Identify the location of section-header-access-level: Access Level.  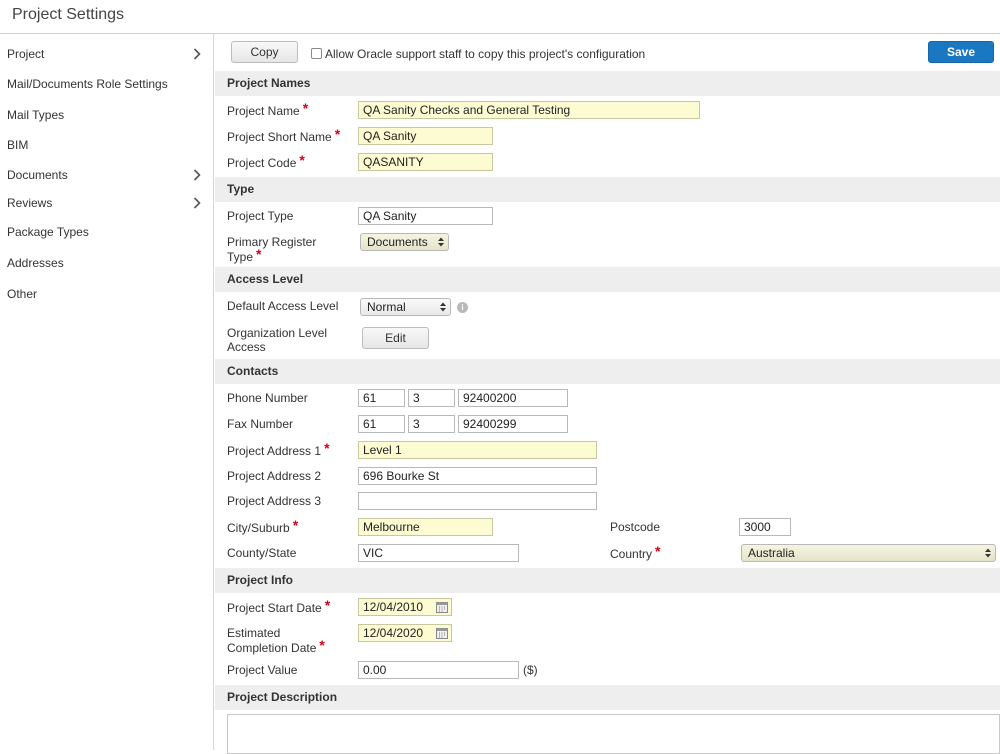
(607, 279).